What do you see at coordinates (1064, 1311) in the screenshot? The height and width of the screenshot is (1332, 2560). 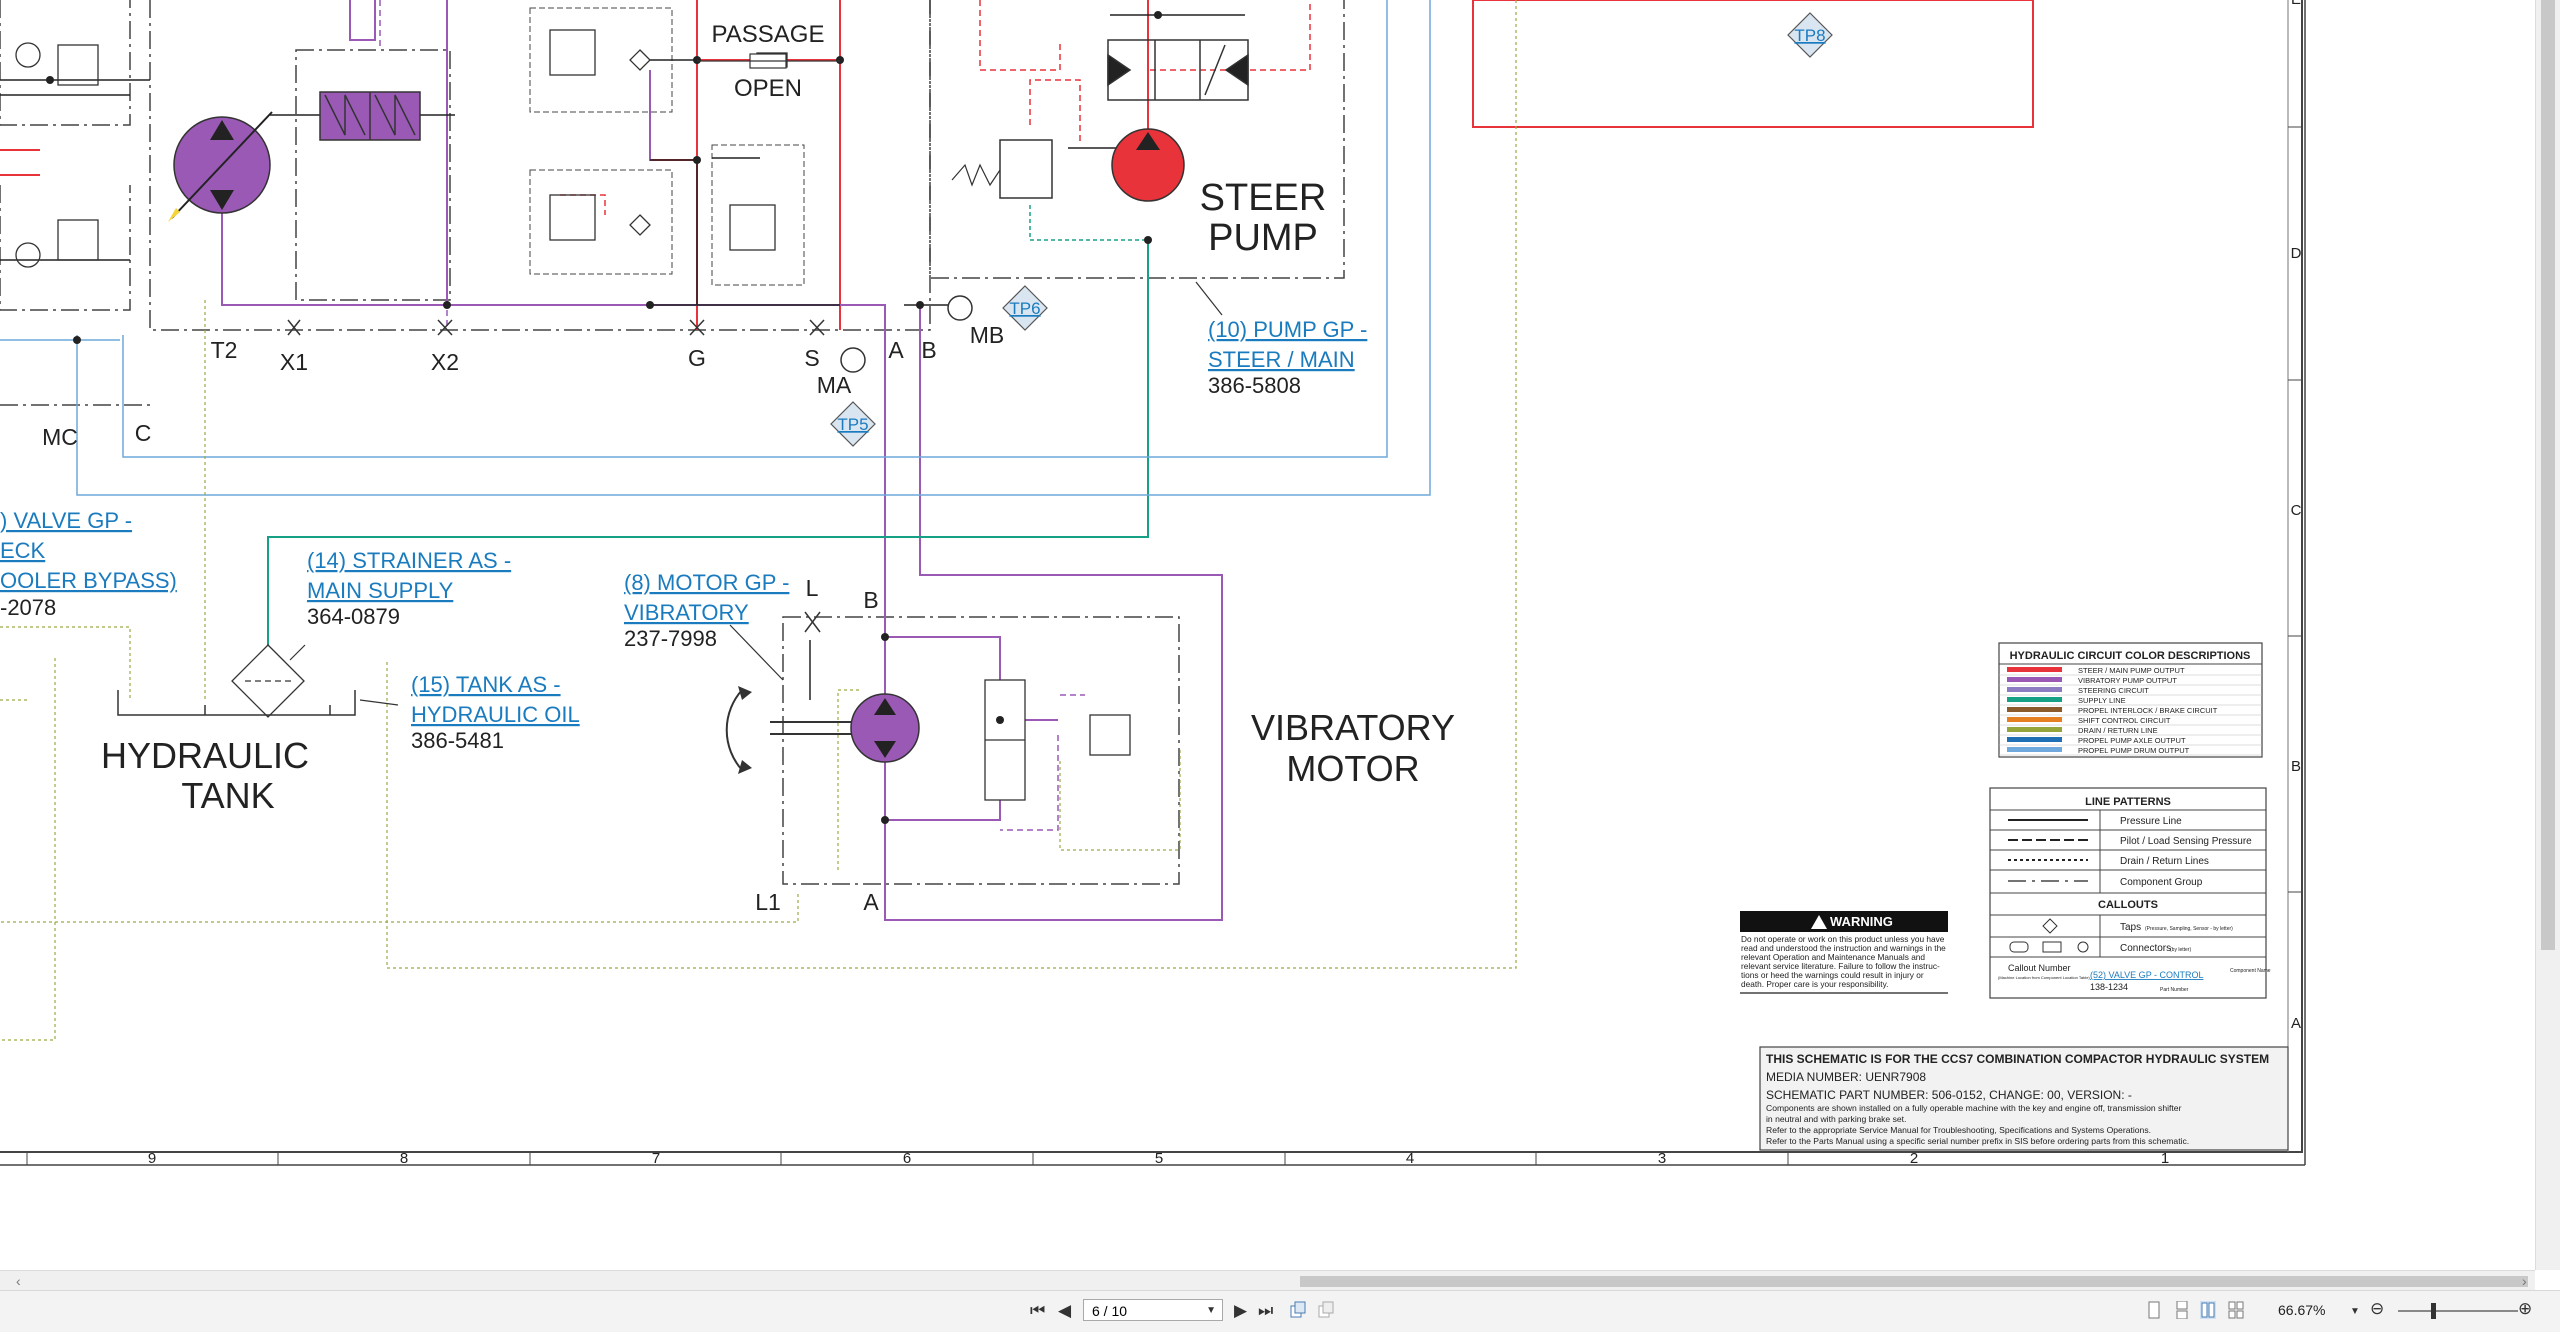 I see `previous-page-icon: ◀` at bounding box center [1064, 1311].